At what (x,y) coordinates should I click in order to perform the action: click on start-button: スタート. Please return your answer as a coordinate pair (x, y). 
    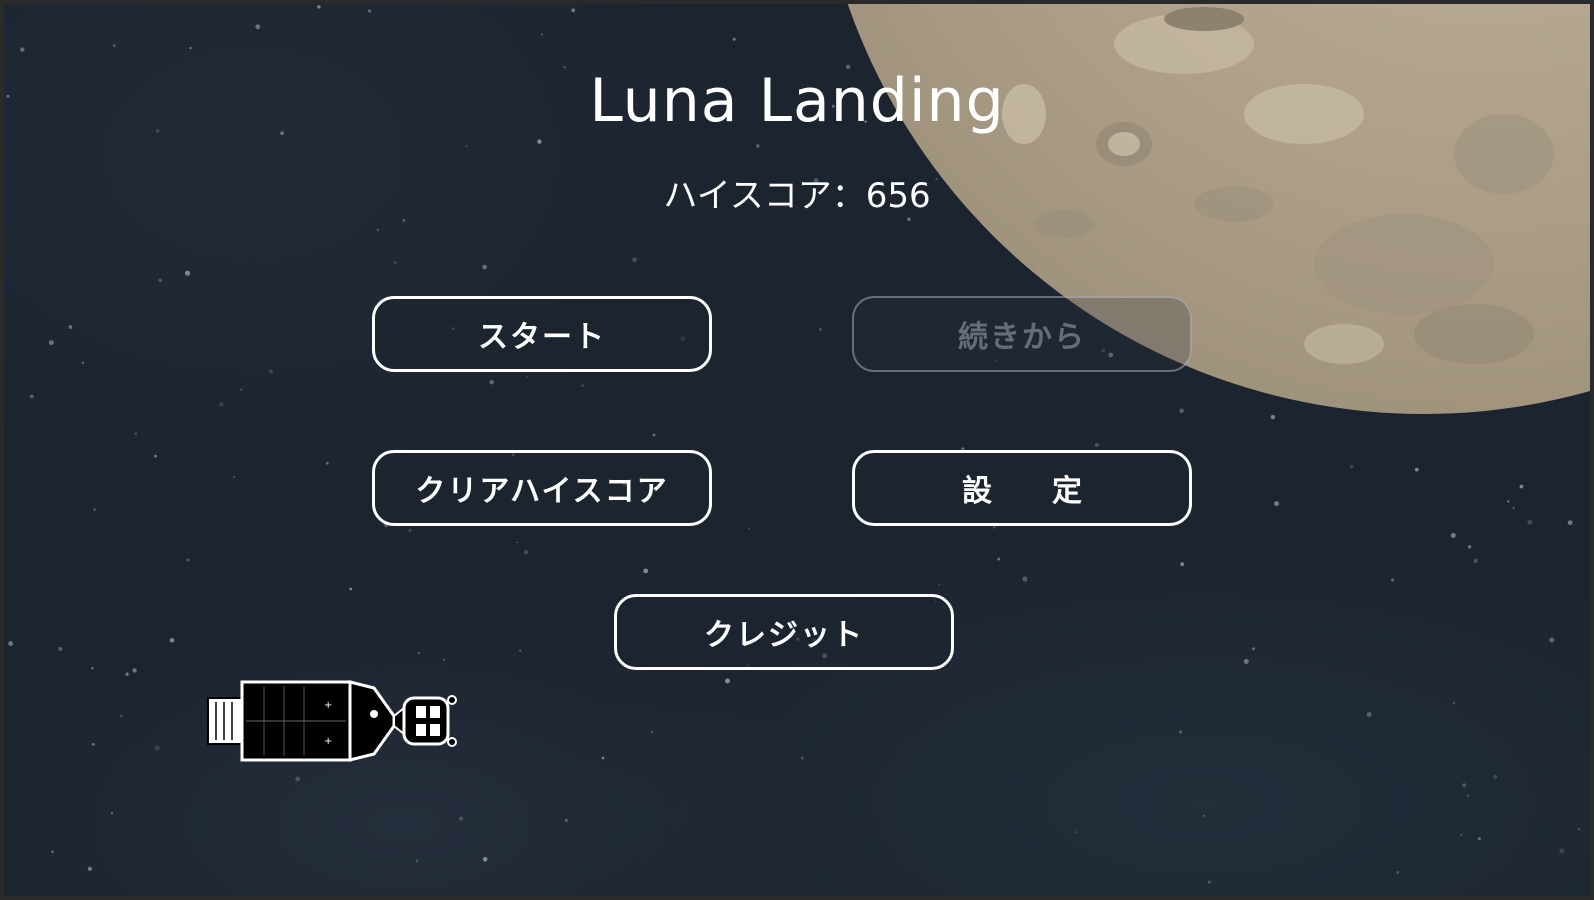
    Looking at the image, I should click on (542, 334).